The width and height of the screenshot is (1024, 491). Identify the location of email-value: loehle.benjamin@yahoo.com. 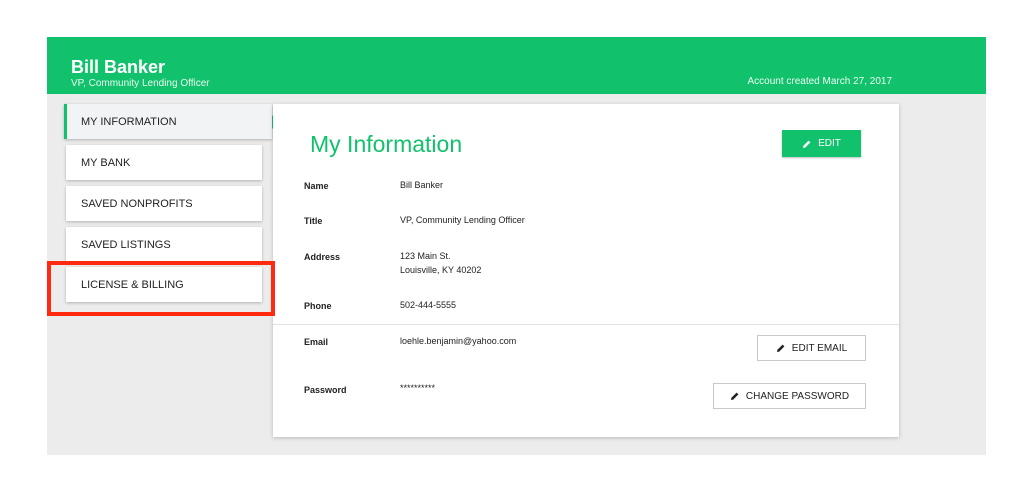
(458, 341).